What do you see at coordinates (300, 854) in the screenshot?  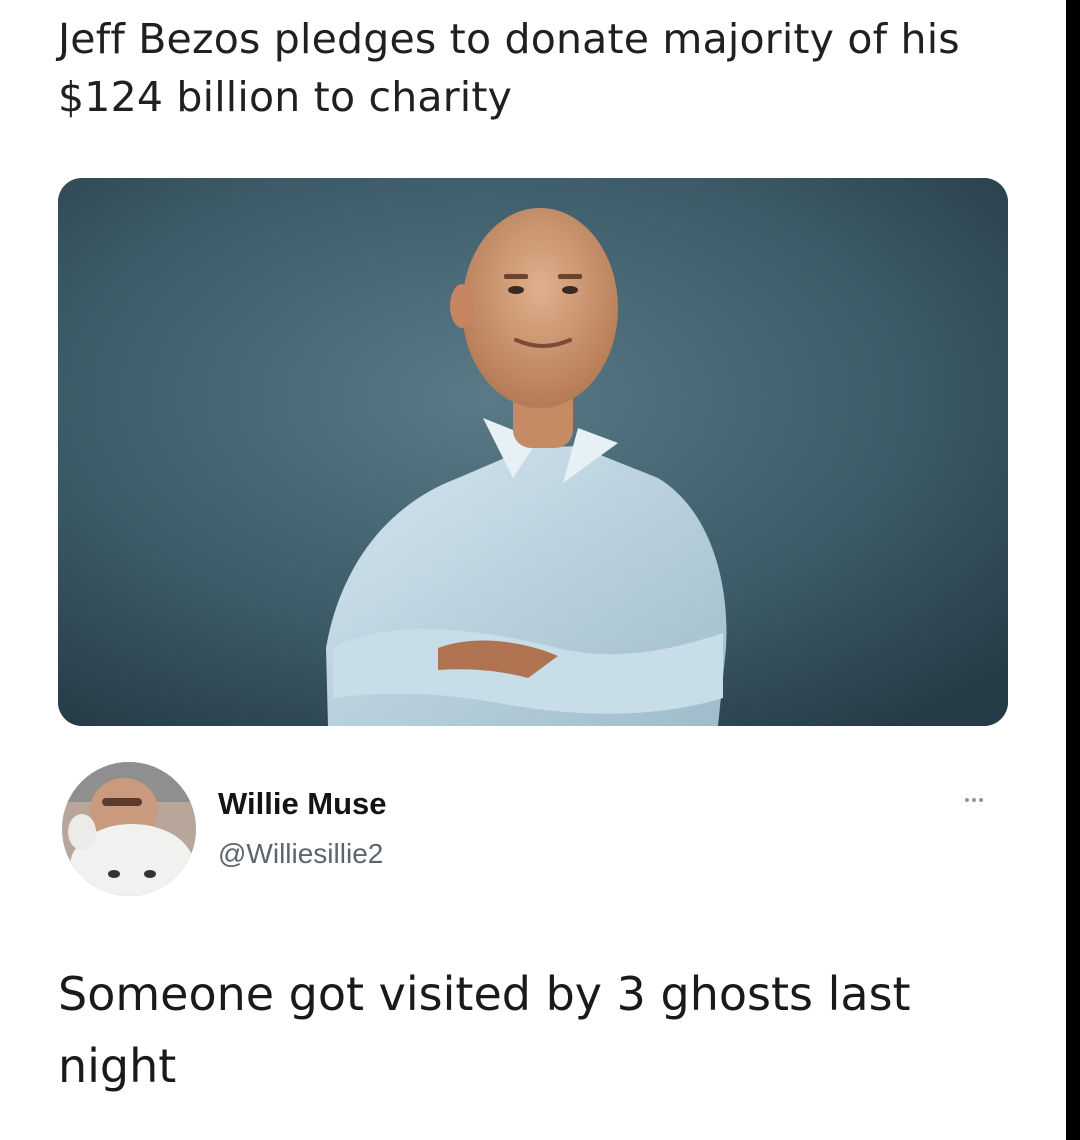 I see `author-handle: @Williesillie2` at bounding box center [300, 854].